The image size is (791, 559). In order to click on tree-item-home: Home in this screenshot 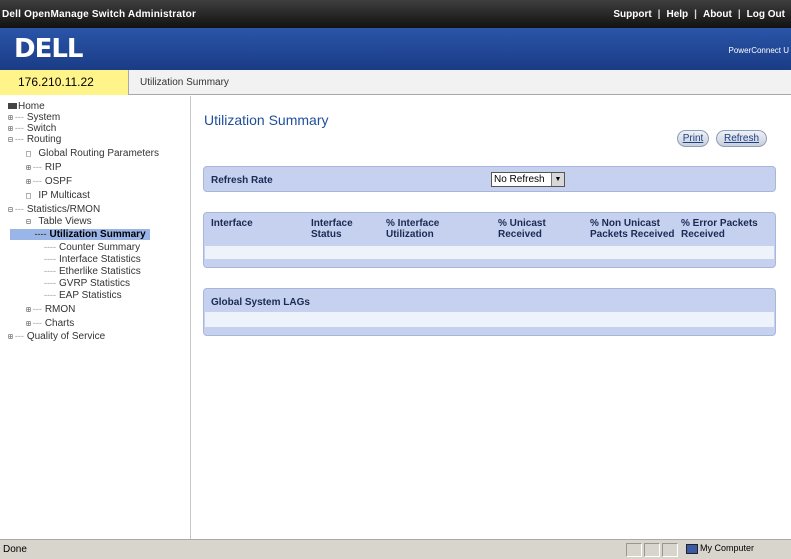, I will do `click(26, 106)`.